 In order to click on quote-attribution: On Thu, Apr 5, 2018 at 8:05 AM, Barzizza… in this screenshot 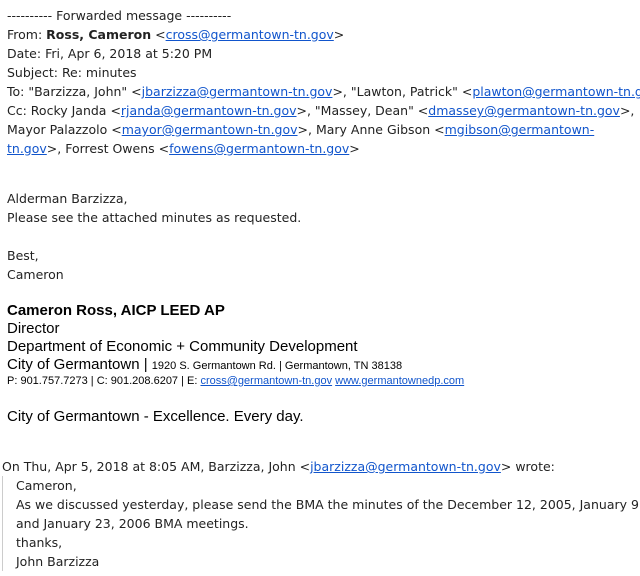, I will do `click(278, 466)`.